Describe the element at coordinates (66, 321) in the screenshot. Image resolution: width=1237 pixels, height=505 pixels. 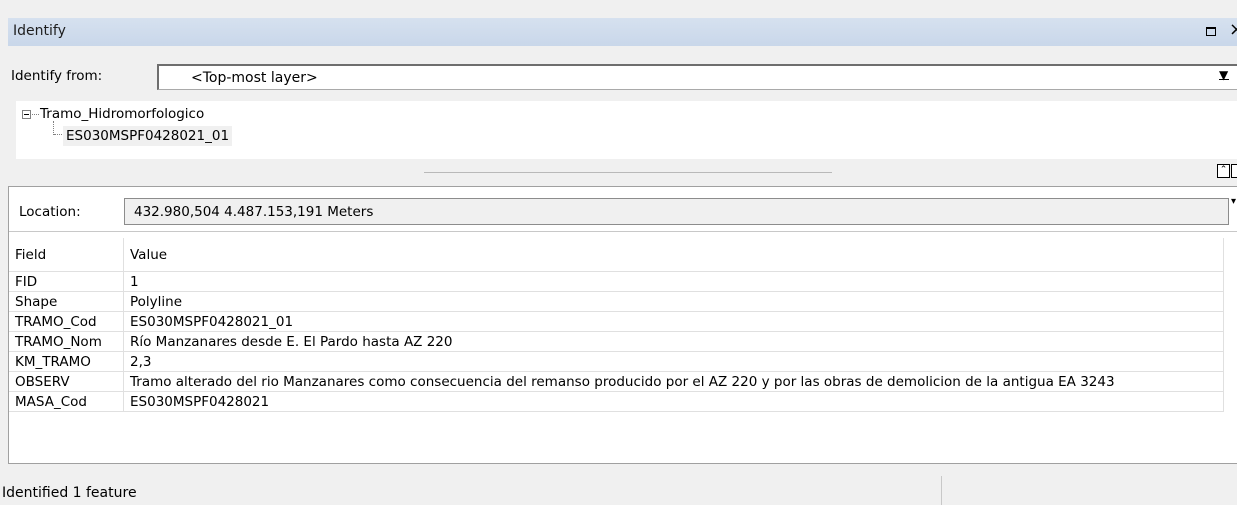
I see `field-cell: TRAMO_Cod` at that location.